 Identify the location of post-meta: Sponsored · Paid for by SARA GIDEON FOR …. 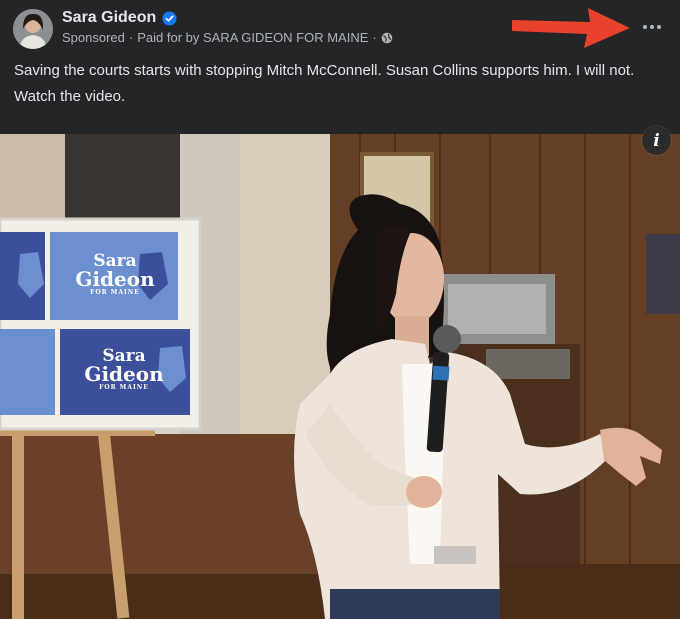
(227, 37).